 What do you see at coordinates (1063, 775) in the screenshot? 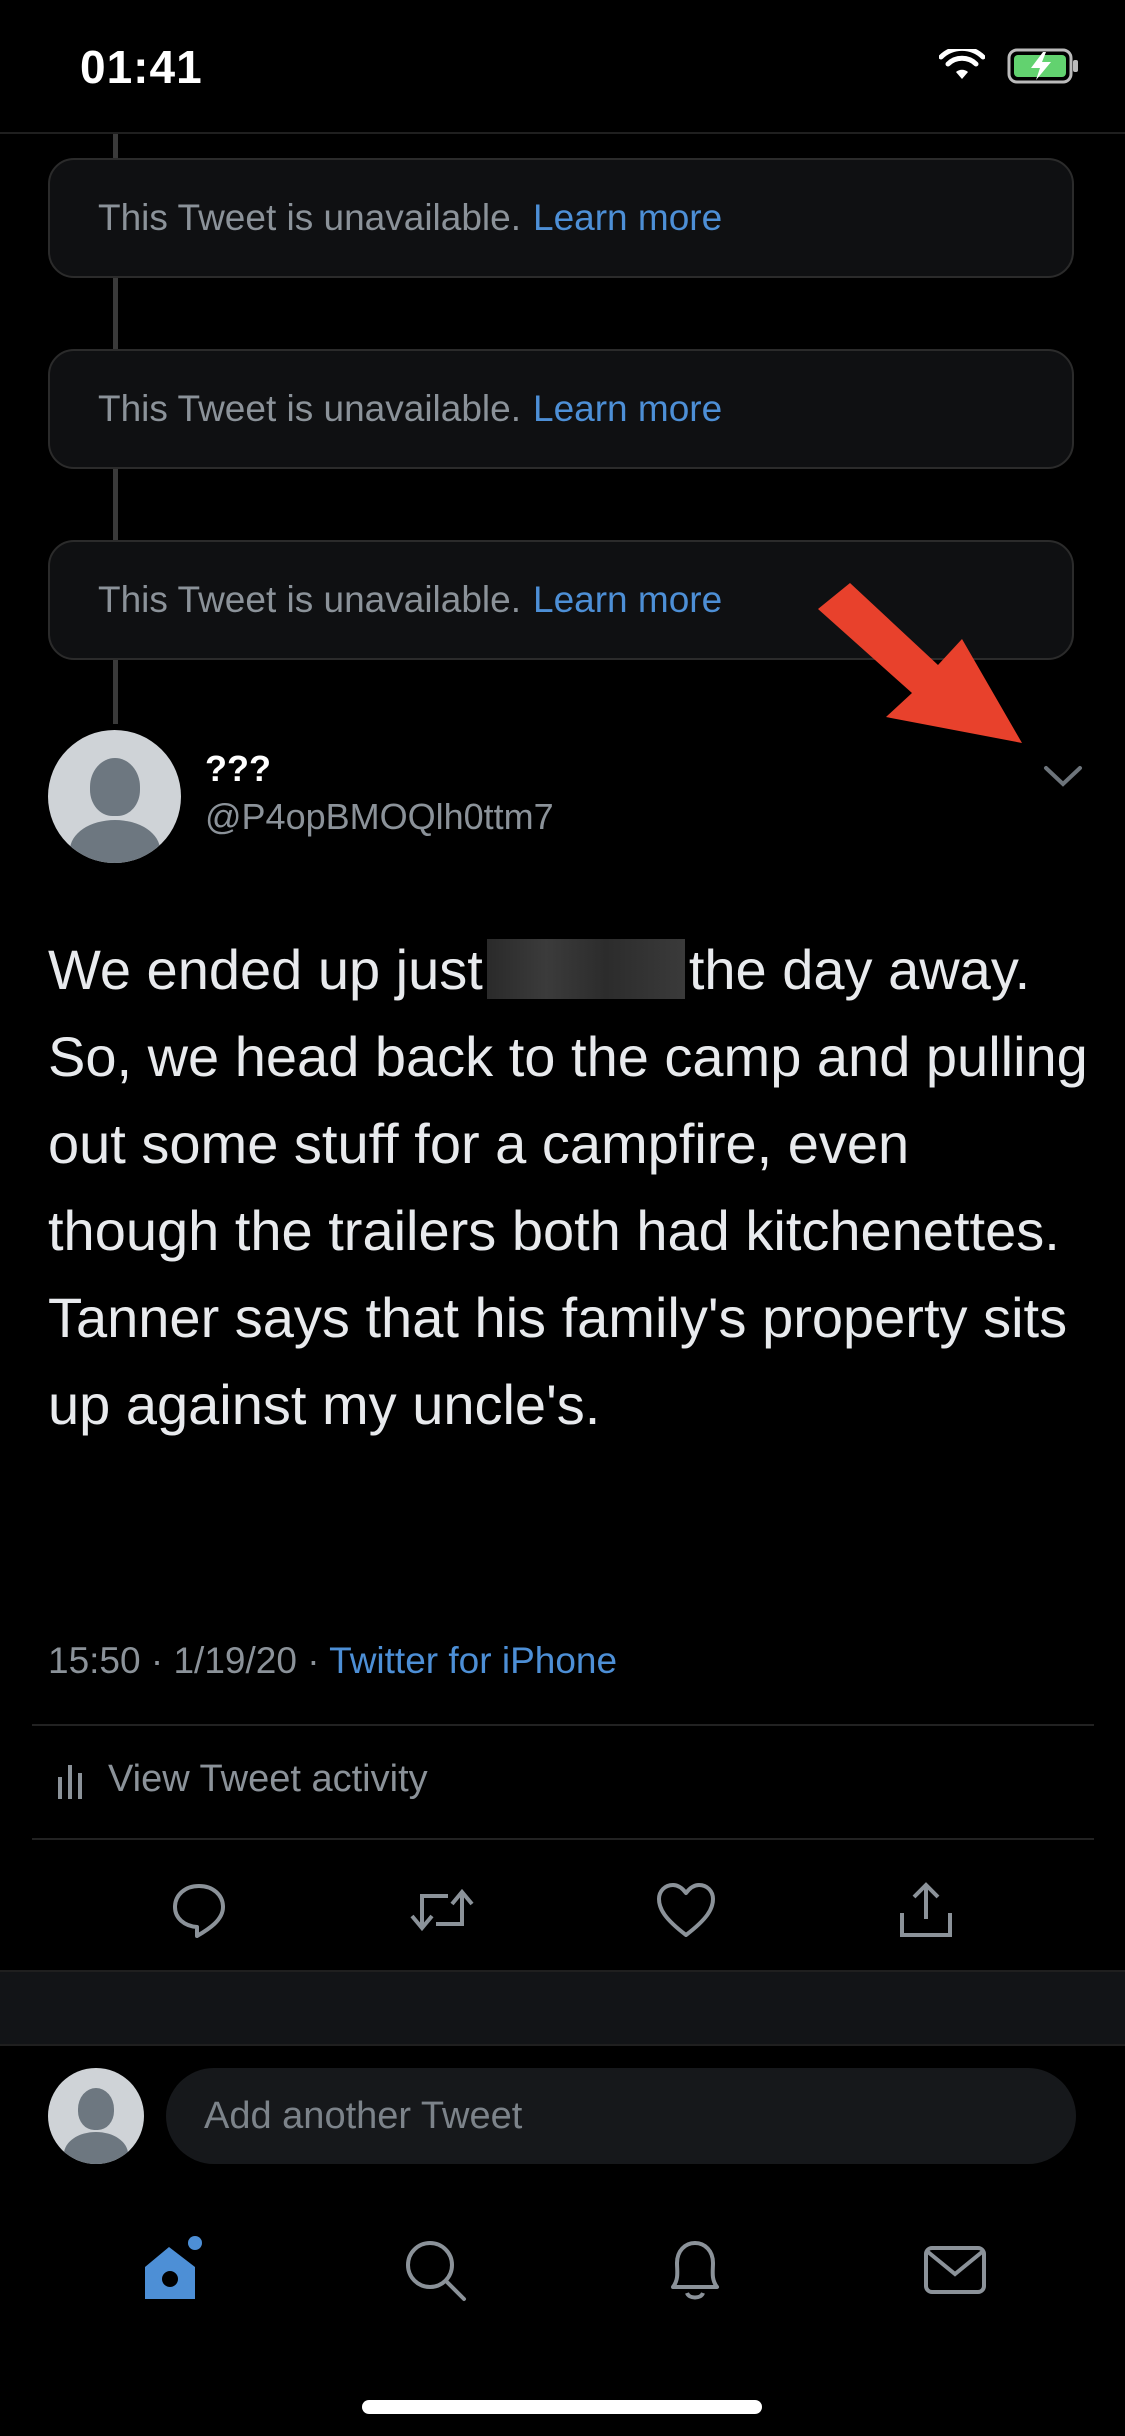
I see `chevron-down-icon` at bounding box center [1063, 775].